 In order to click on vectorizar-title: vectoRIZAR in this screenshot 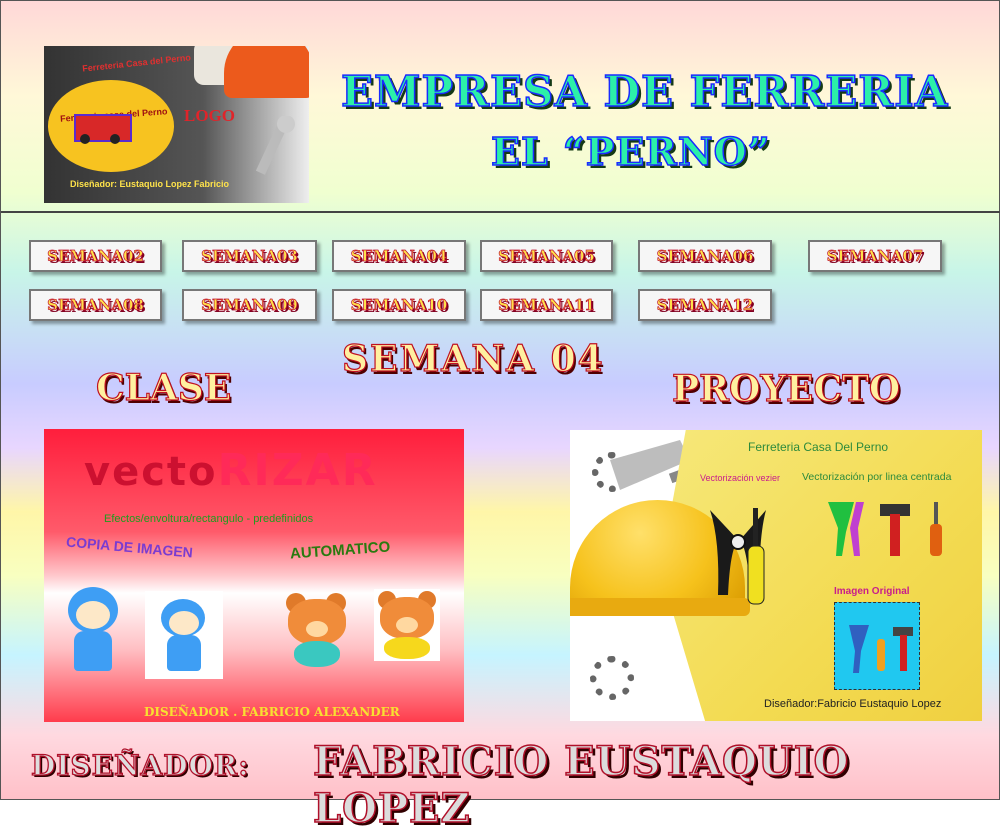, I will do `click(231, 470)`.